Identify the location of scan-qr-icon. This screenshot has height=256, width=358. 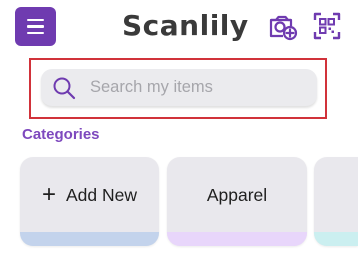
(327, 26).